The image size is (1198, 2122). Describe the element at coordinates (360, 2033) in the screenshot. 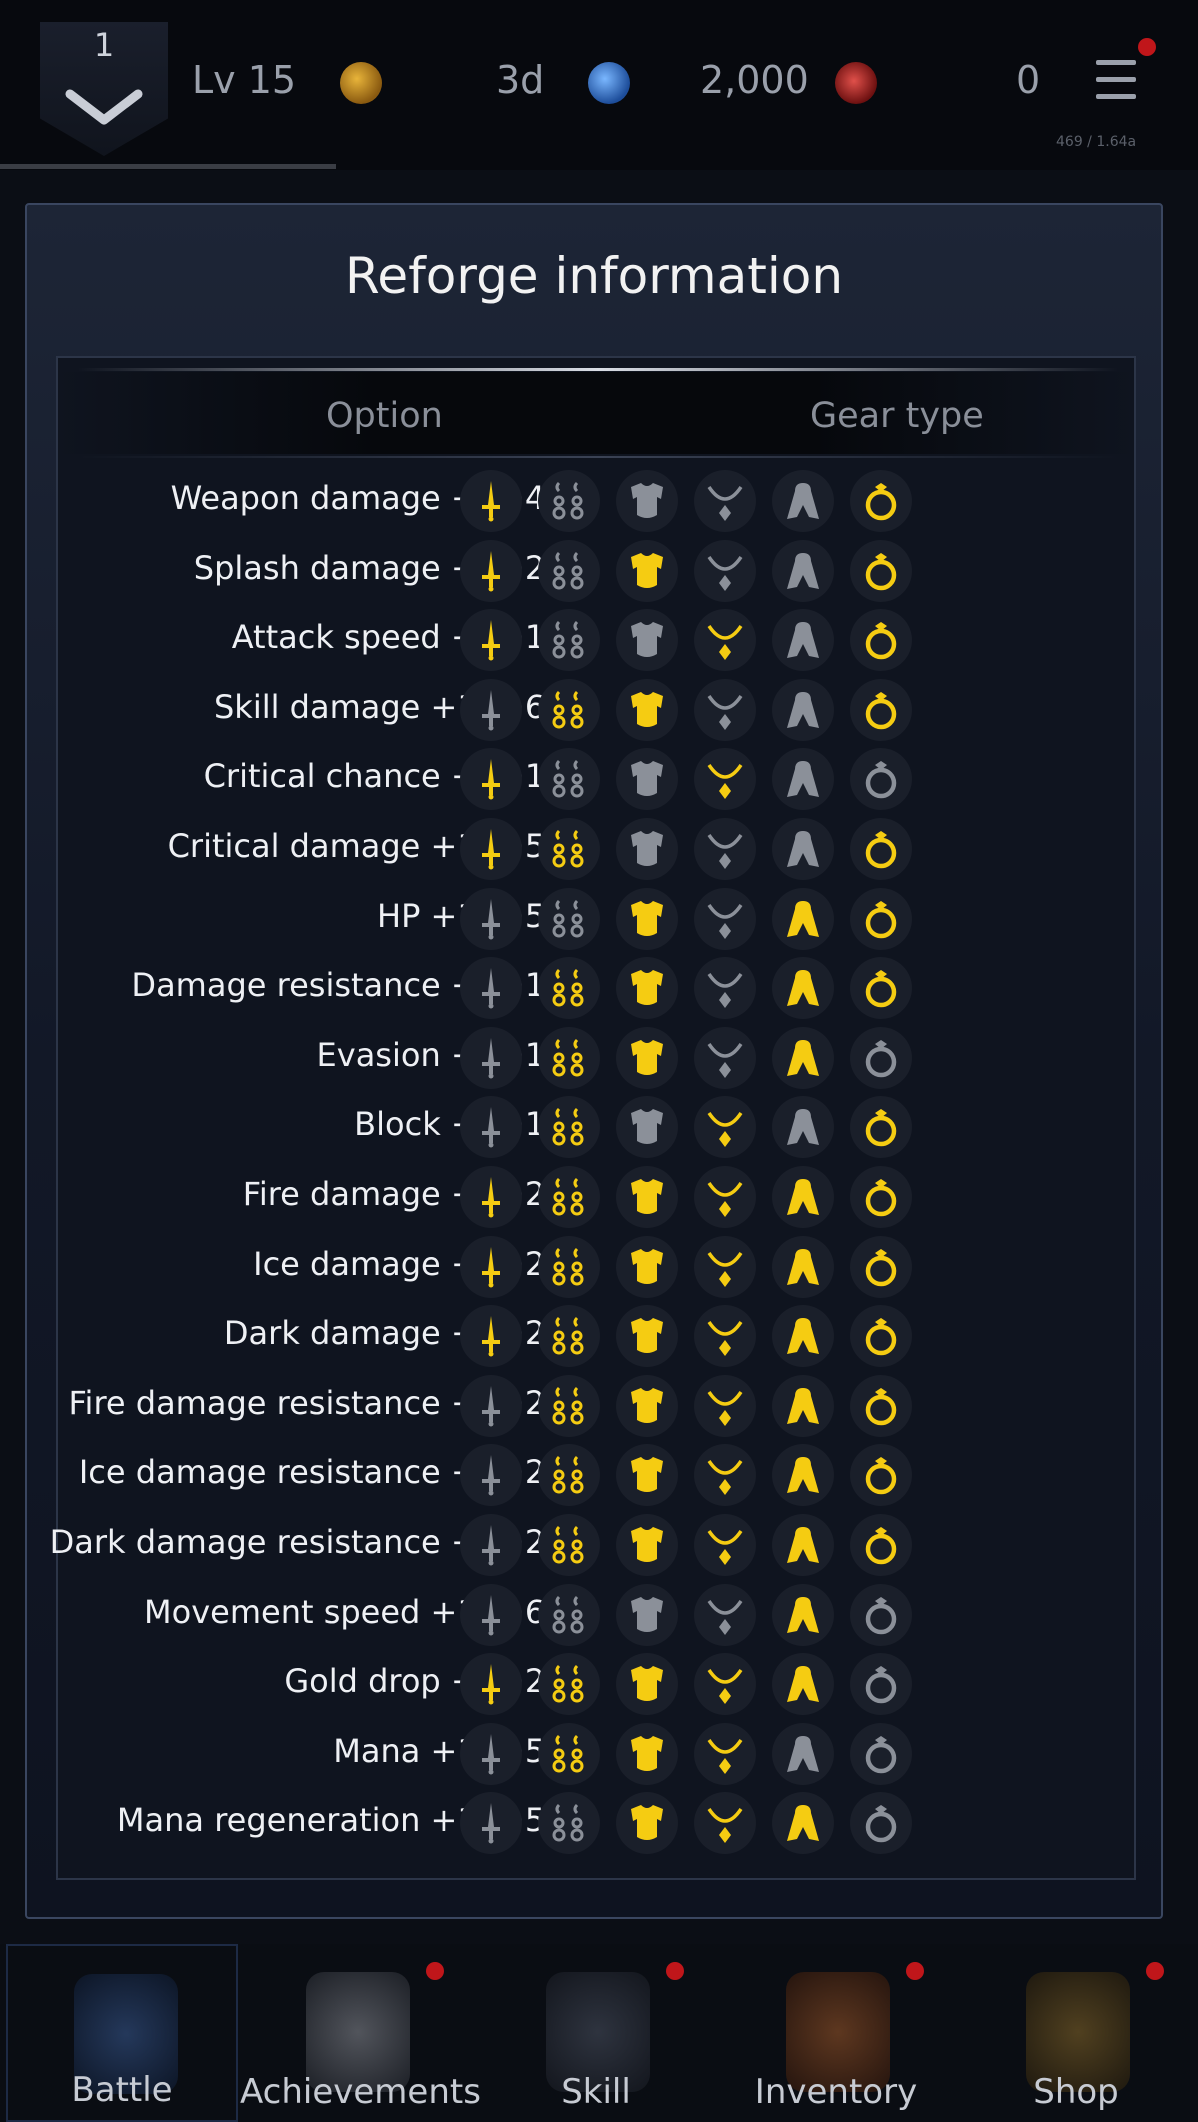

I see `nav-achievements: Achievements` at that location.